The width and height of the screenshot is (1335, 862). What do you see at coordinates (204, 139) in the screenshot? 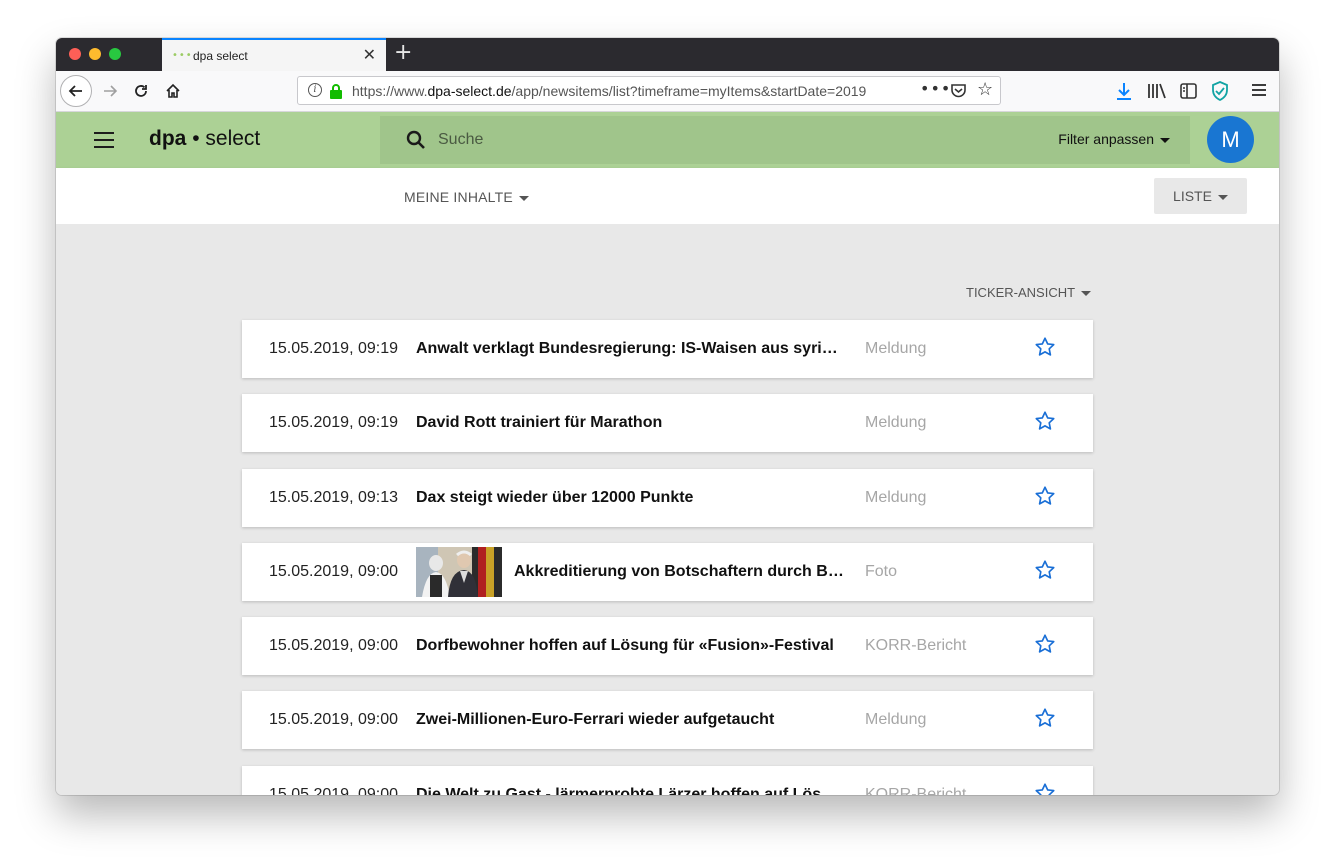
I see `dpa-select-logo: dpa • select` at bounding box center [204, 139].